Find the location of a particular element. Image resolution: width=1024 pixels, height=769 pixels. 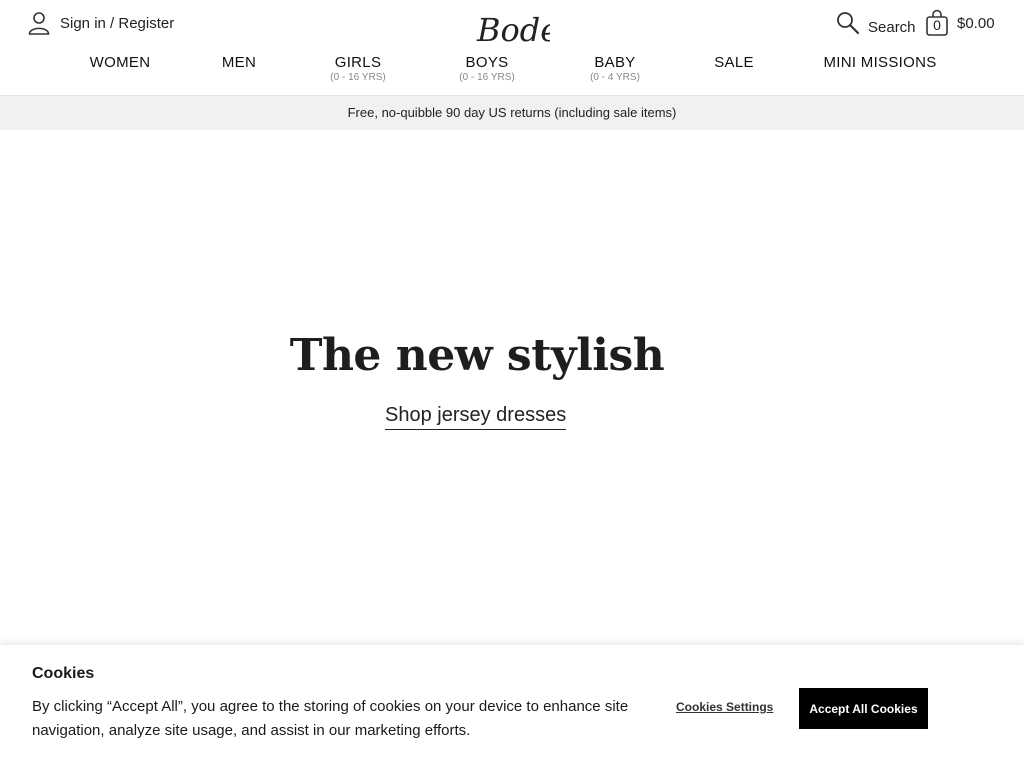

basket-total: $0.00 is located at coordinates (976, 23).